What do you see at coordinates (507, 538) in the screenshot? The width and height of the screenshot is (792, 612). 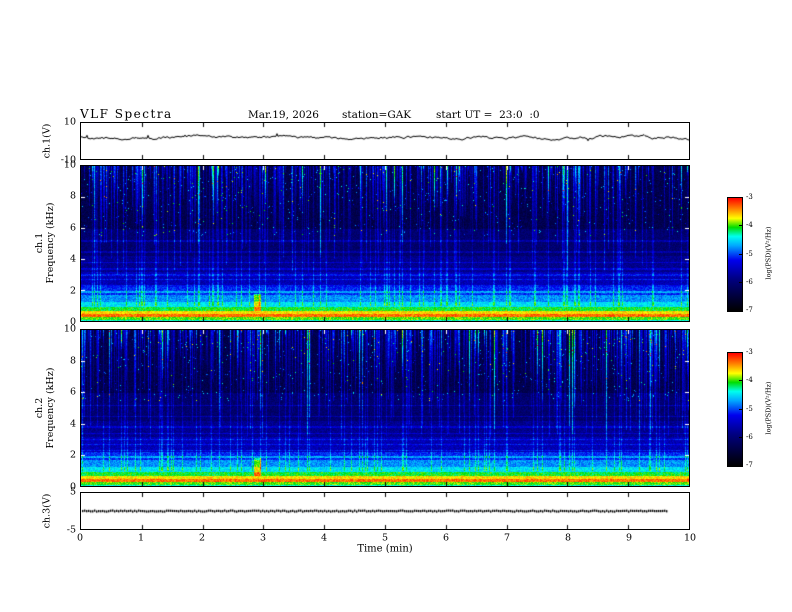 I see `x-tick-label: 7` at bounding box center [507, 538].